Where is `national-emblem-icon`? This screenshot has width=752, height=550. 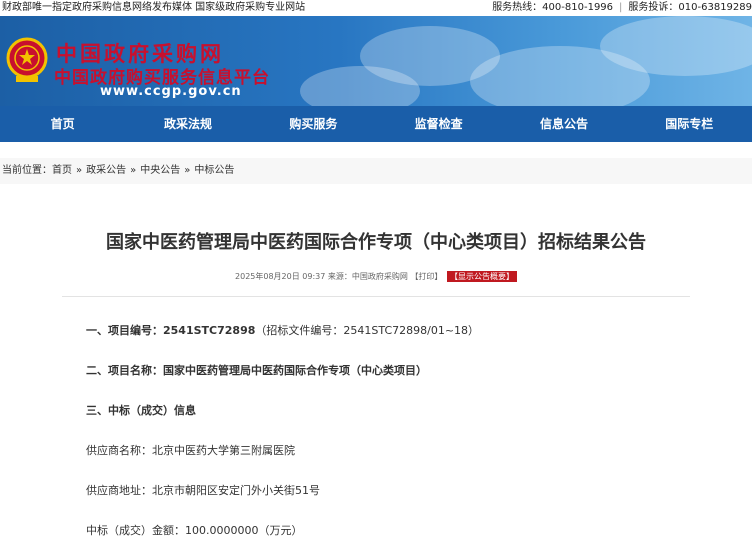
national-emblem-icon is located at coordinates (27, 61).